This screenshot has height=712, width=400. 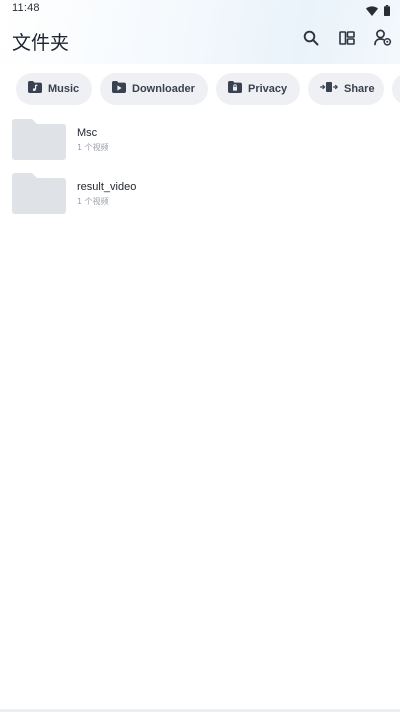 I want to click on layout-icon, so click(x=347, y=40).